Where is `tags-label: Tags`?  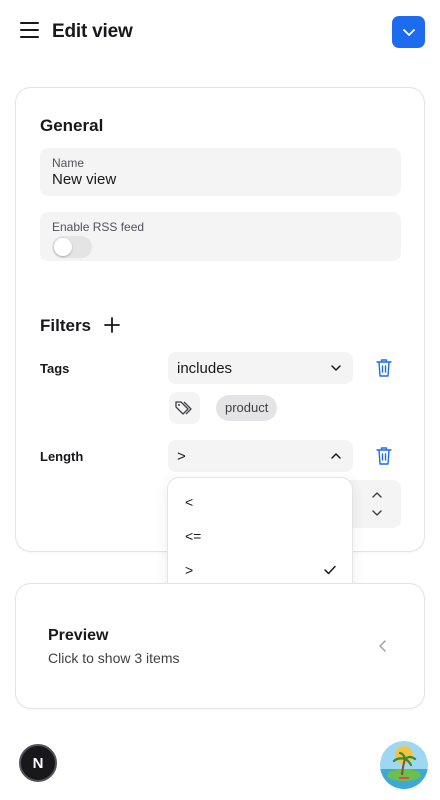
tags-label: Tags is located at coordinates (55, 368).